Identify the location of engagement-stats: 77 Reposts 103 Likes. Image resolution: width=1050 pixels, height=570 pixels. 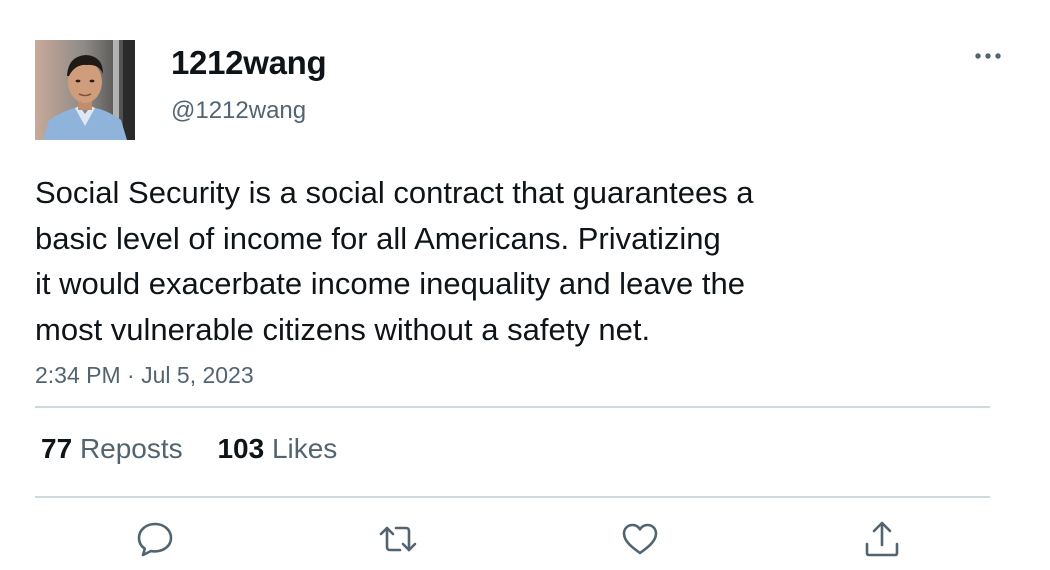
(189, 449).